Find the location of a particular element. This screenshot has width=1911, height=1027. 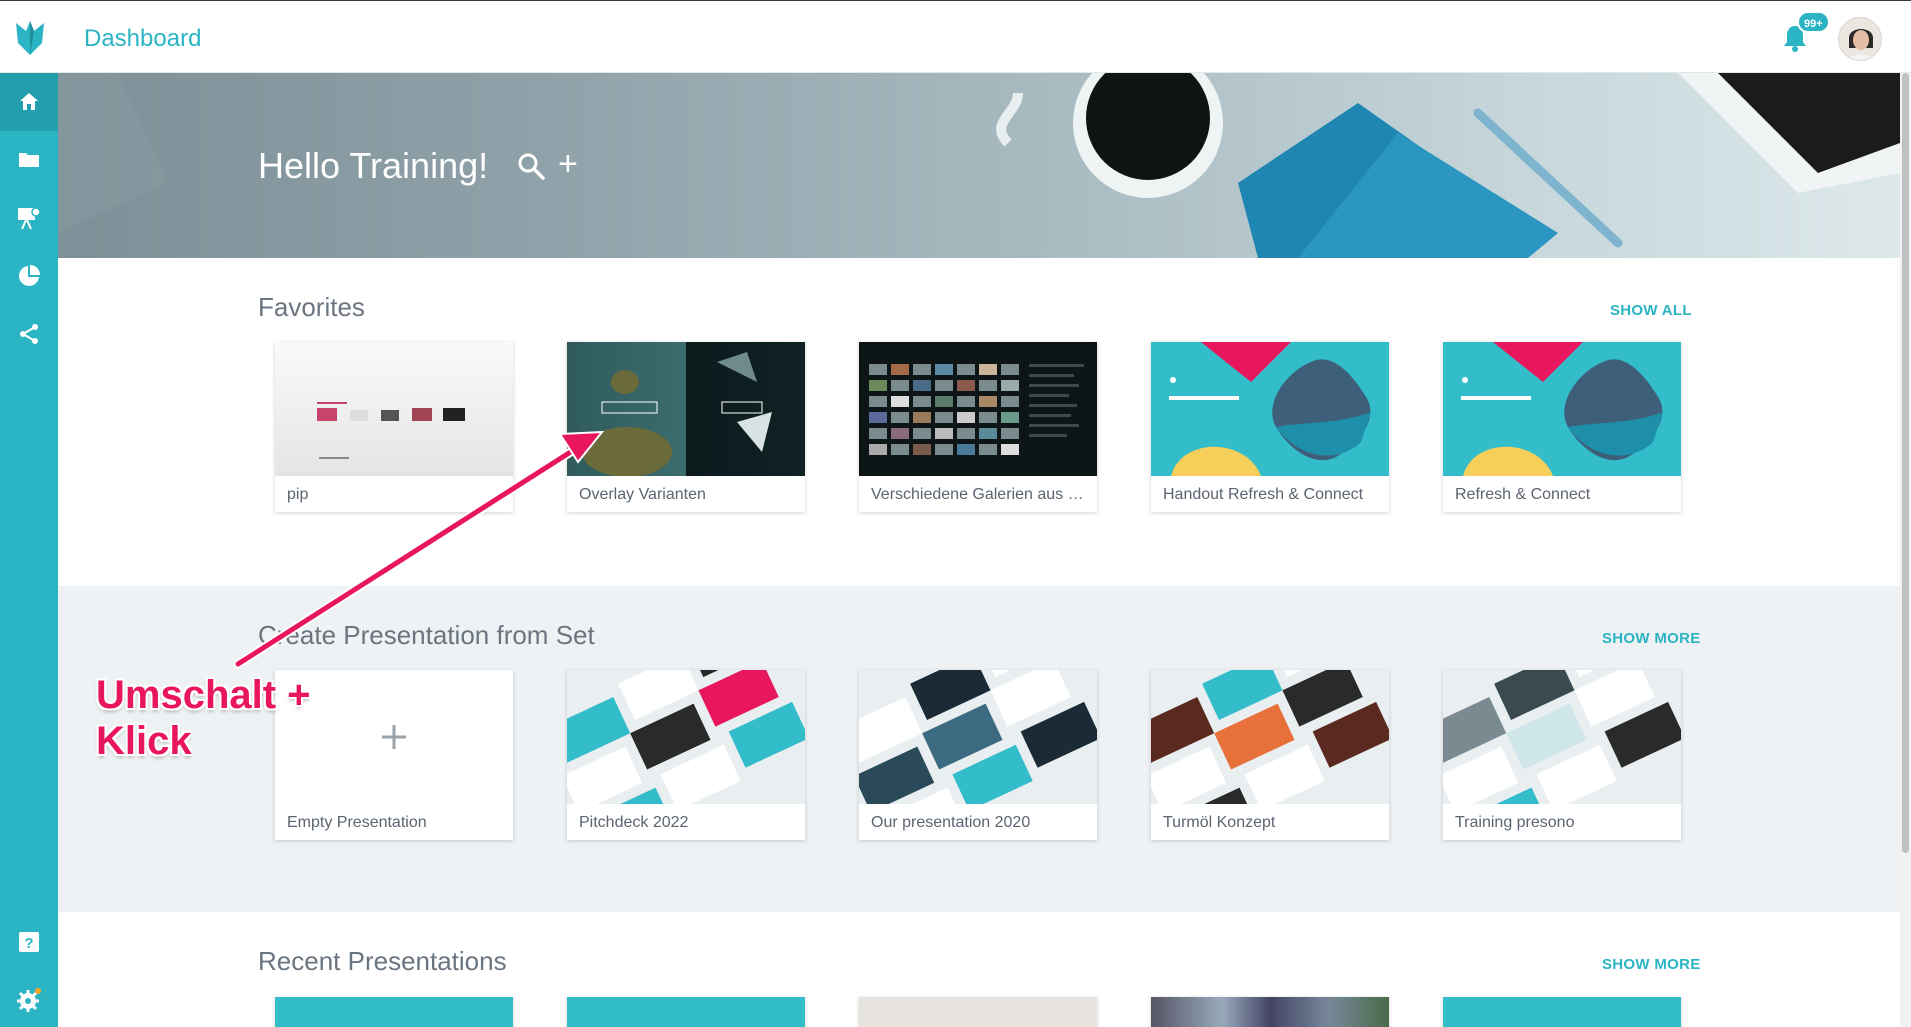

sidebar-item-analytics is located at coordinates (29, 276).